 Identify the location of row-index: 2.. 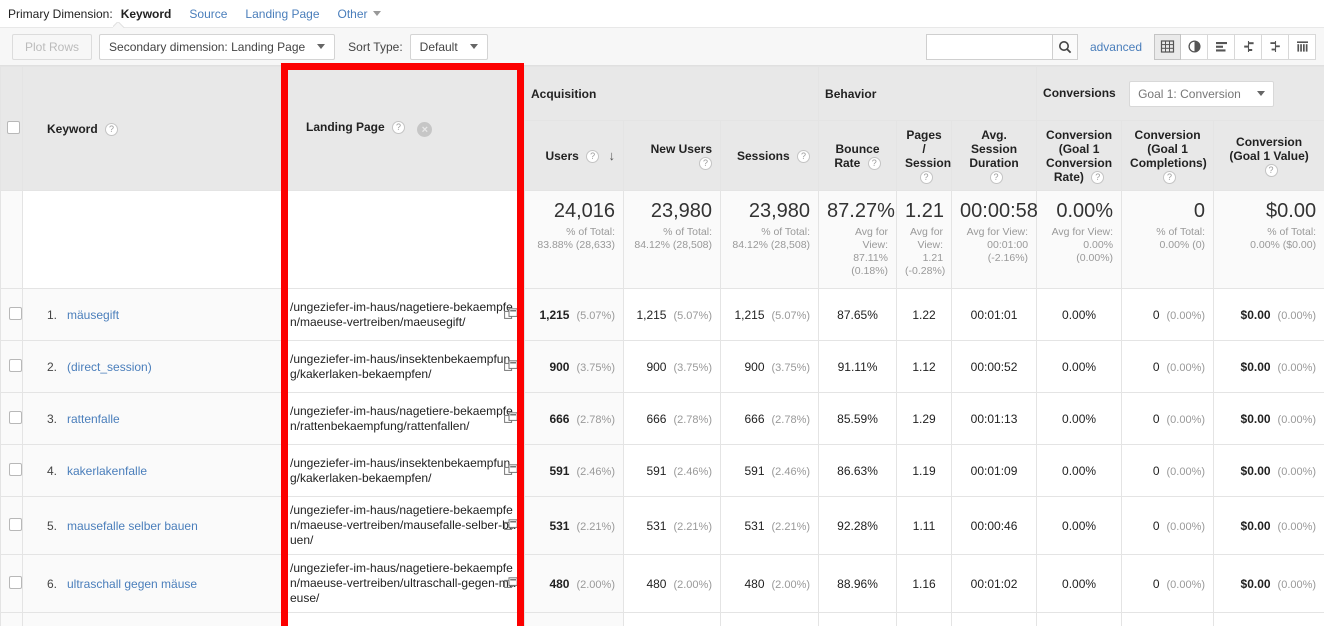
(51, 366).